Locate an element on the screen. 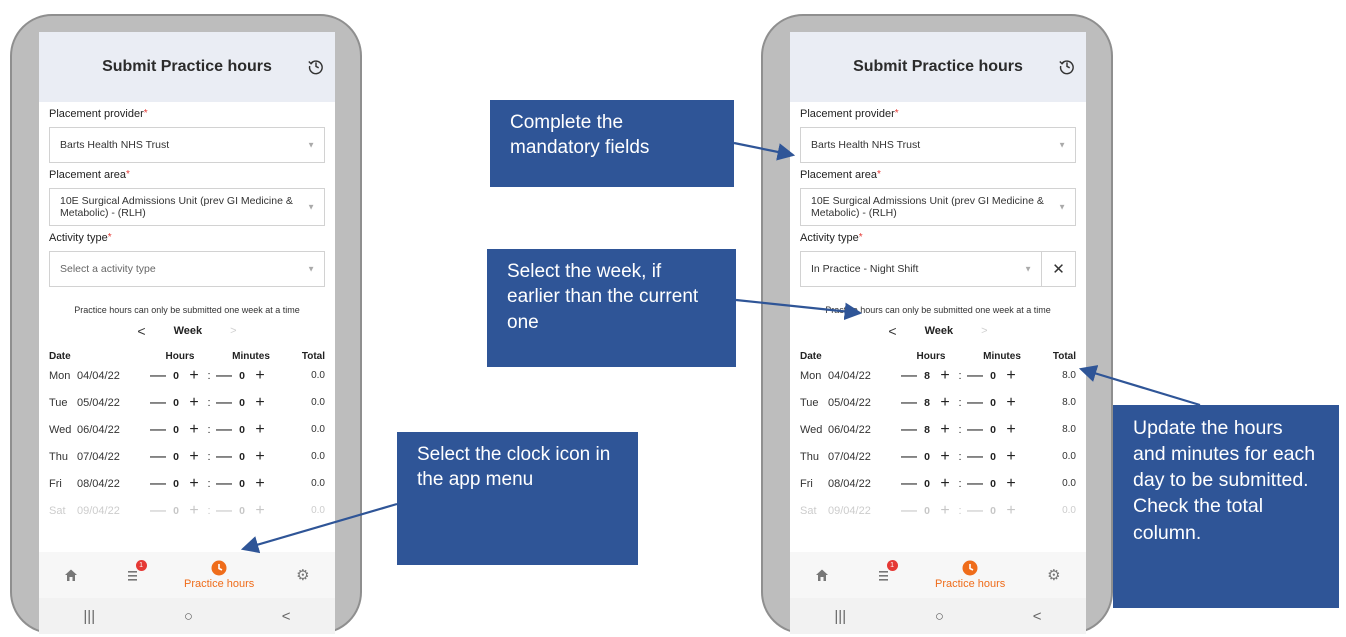 Image resolution: width=1346 pixels, height=637 pixels. arrow-to-clock-icon is located at coordinates (319, 528).